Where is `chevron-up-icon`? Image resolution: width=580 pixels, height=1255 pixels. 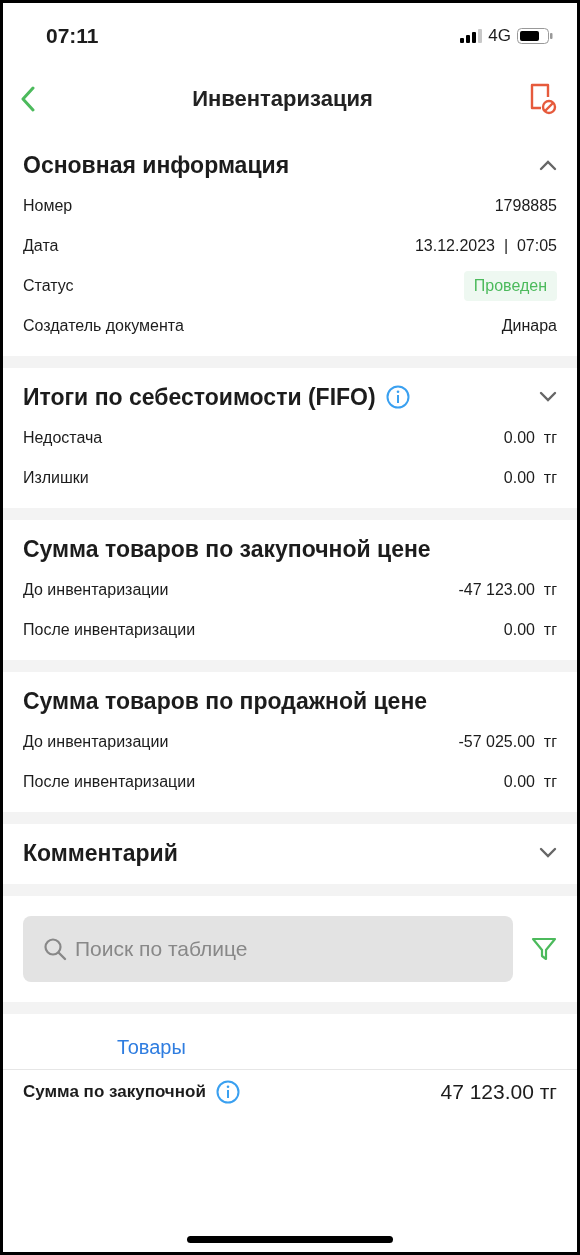
chevron-up-icon is located at coordinates (548, 165).